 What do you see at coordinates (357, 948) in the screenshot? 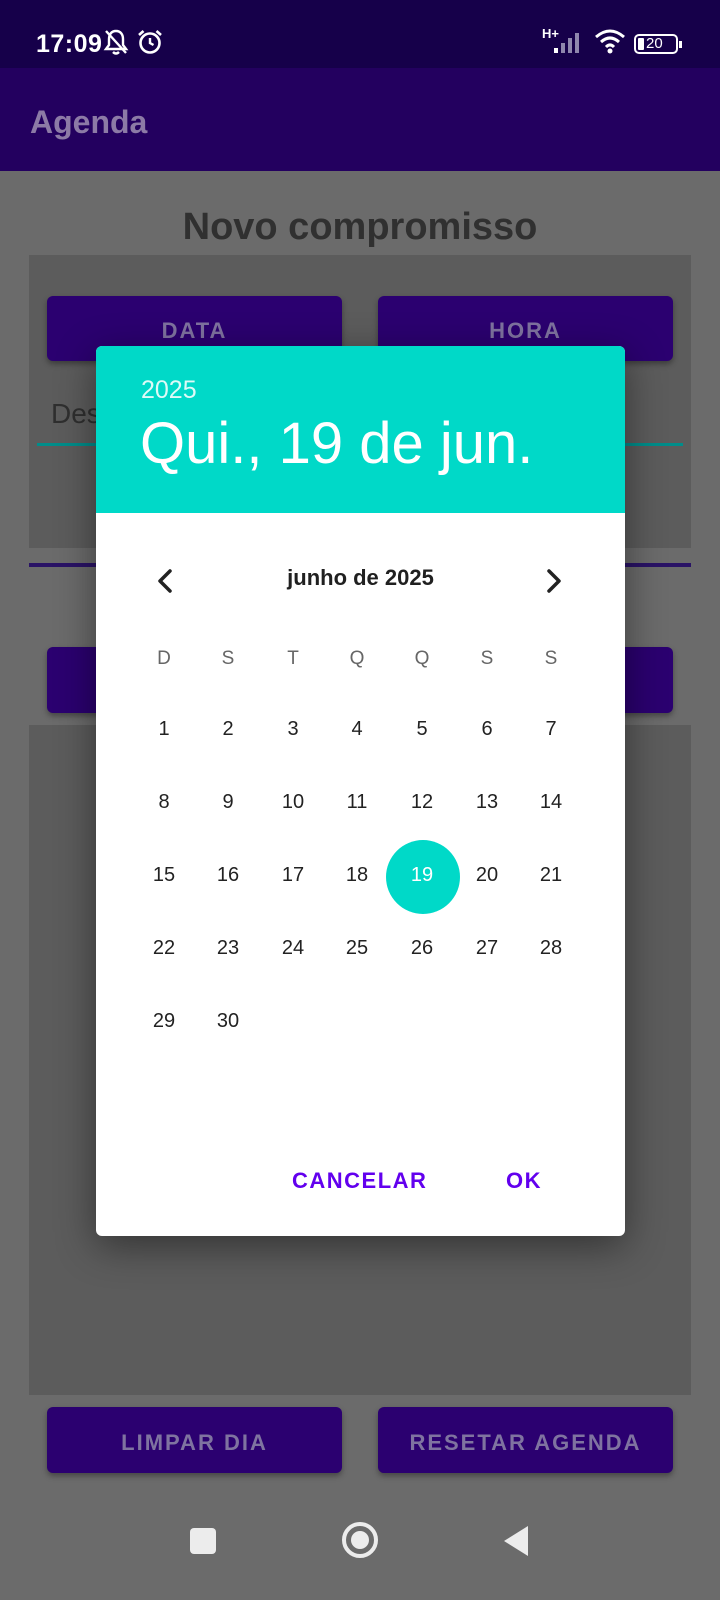
I see `day-cell: 25` at bounding box center [357, 948].